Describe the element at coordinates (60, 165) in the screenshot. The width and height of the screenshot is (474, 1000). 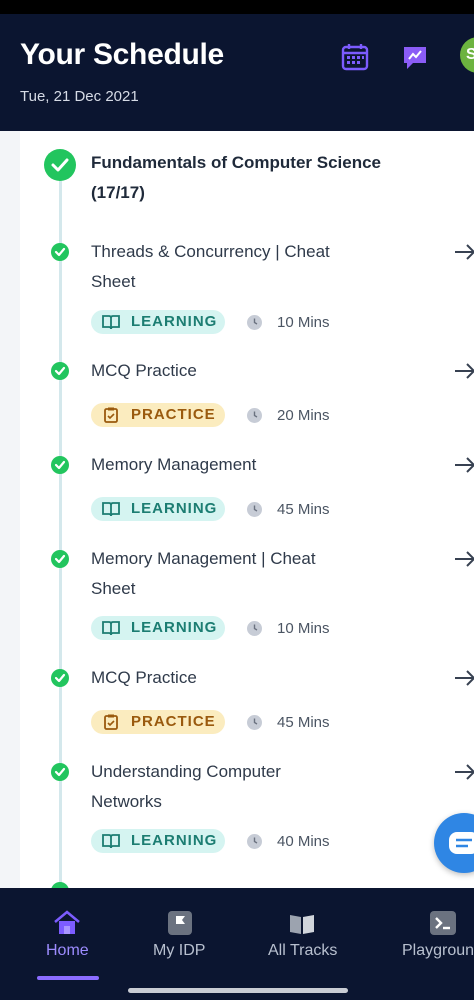
I see `section-complete-check-icon` at that location.